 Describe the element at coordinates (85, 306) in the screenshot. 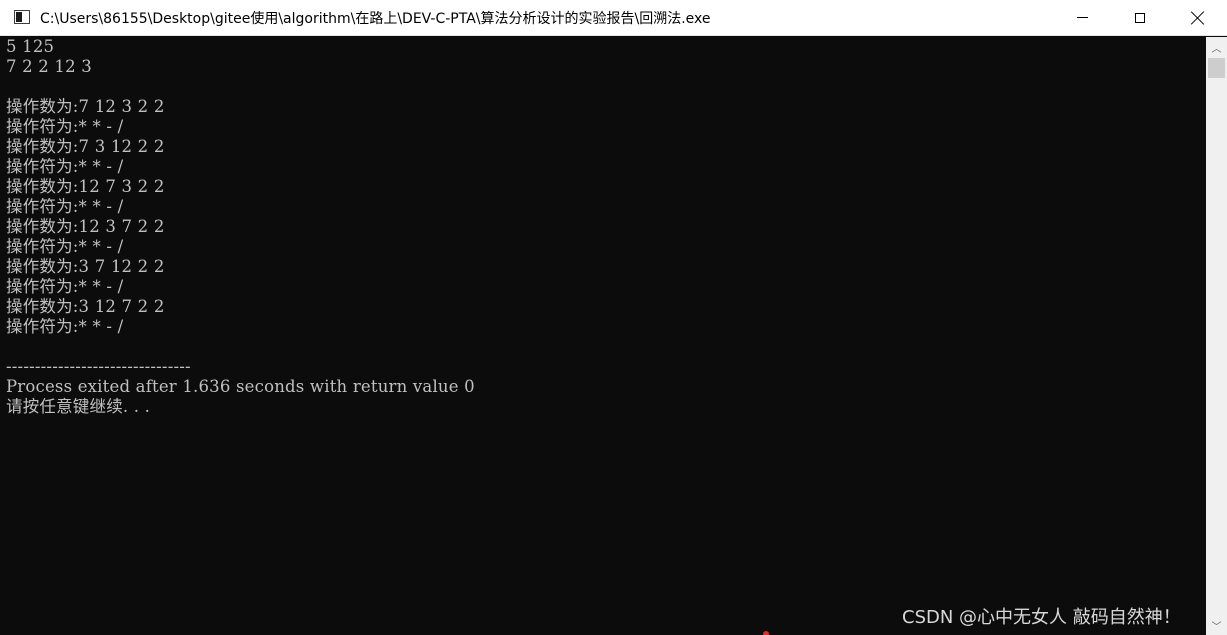

I see `console-line: 操作数为:3 12 7 2 2` at that location.